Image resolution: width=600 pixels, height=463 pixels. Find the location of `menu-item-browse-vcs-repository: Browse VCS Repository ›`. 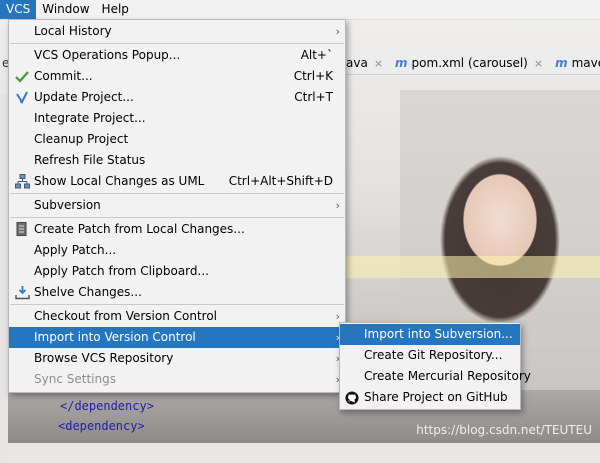

menu-item-browse-vcs-repository: Browse VCS Repository › is located at coordinates (177, 358).